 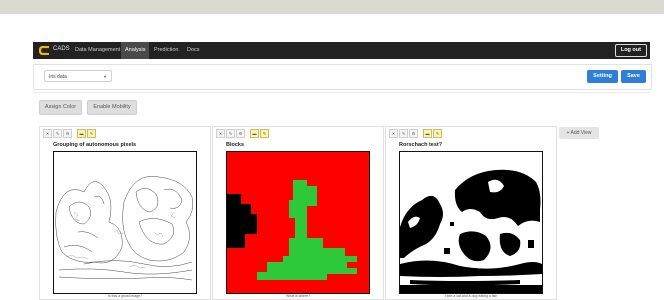 I want to click on panel-caption: Is this a ghost image?, so click(x=125, y=296).